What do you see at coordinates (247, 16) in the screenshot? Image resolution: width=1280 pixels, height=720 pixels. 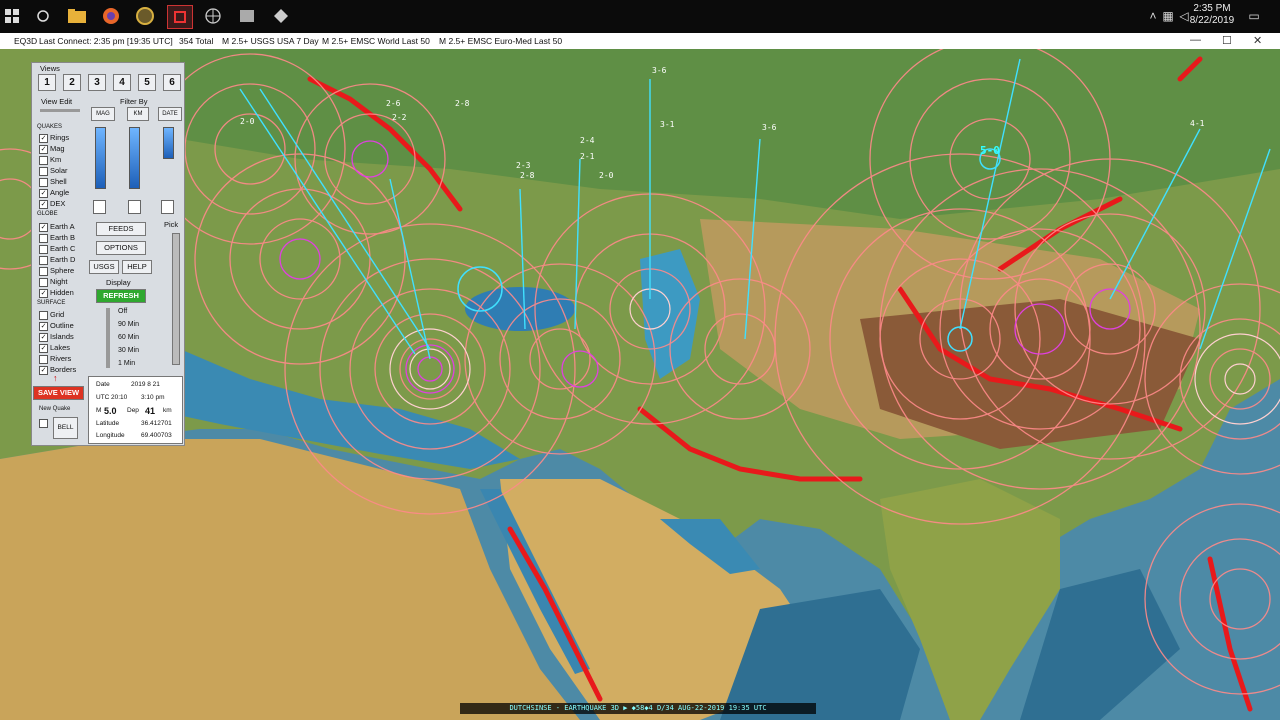 I see `app-icon-window` at bounding box center [247, 16].